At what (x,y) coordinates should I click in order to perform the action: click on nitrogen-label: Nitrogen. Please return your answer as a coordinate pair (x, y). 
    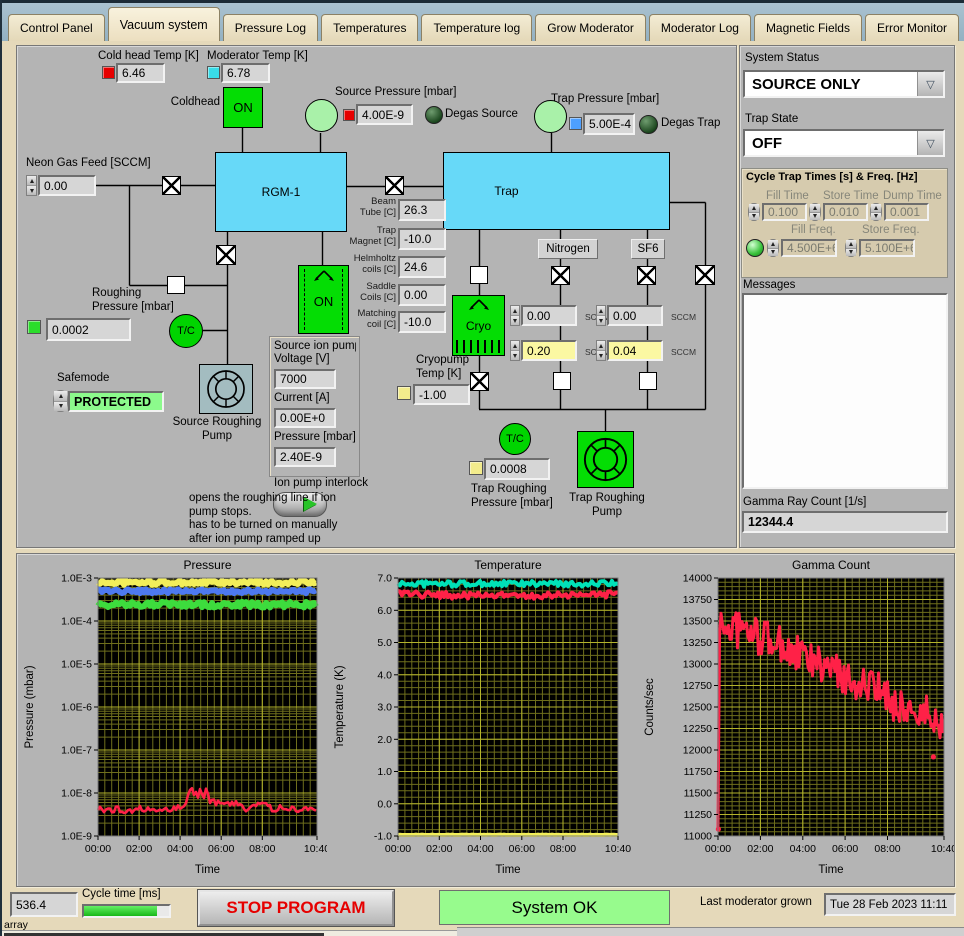
    Looking at the image, I should click on (568, 249).